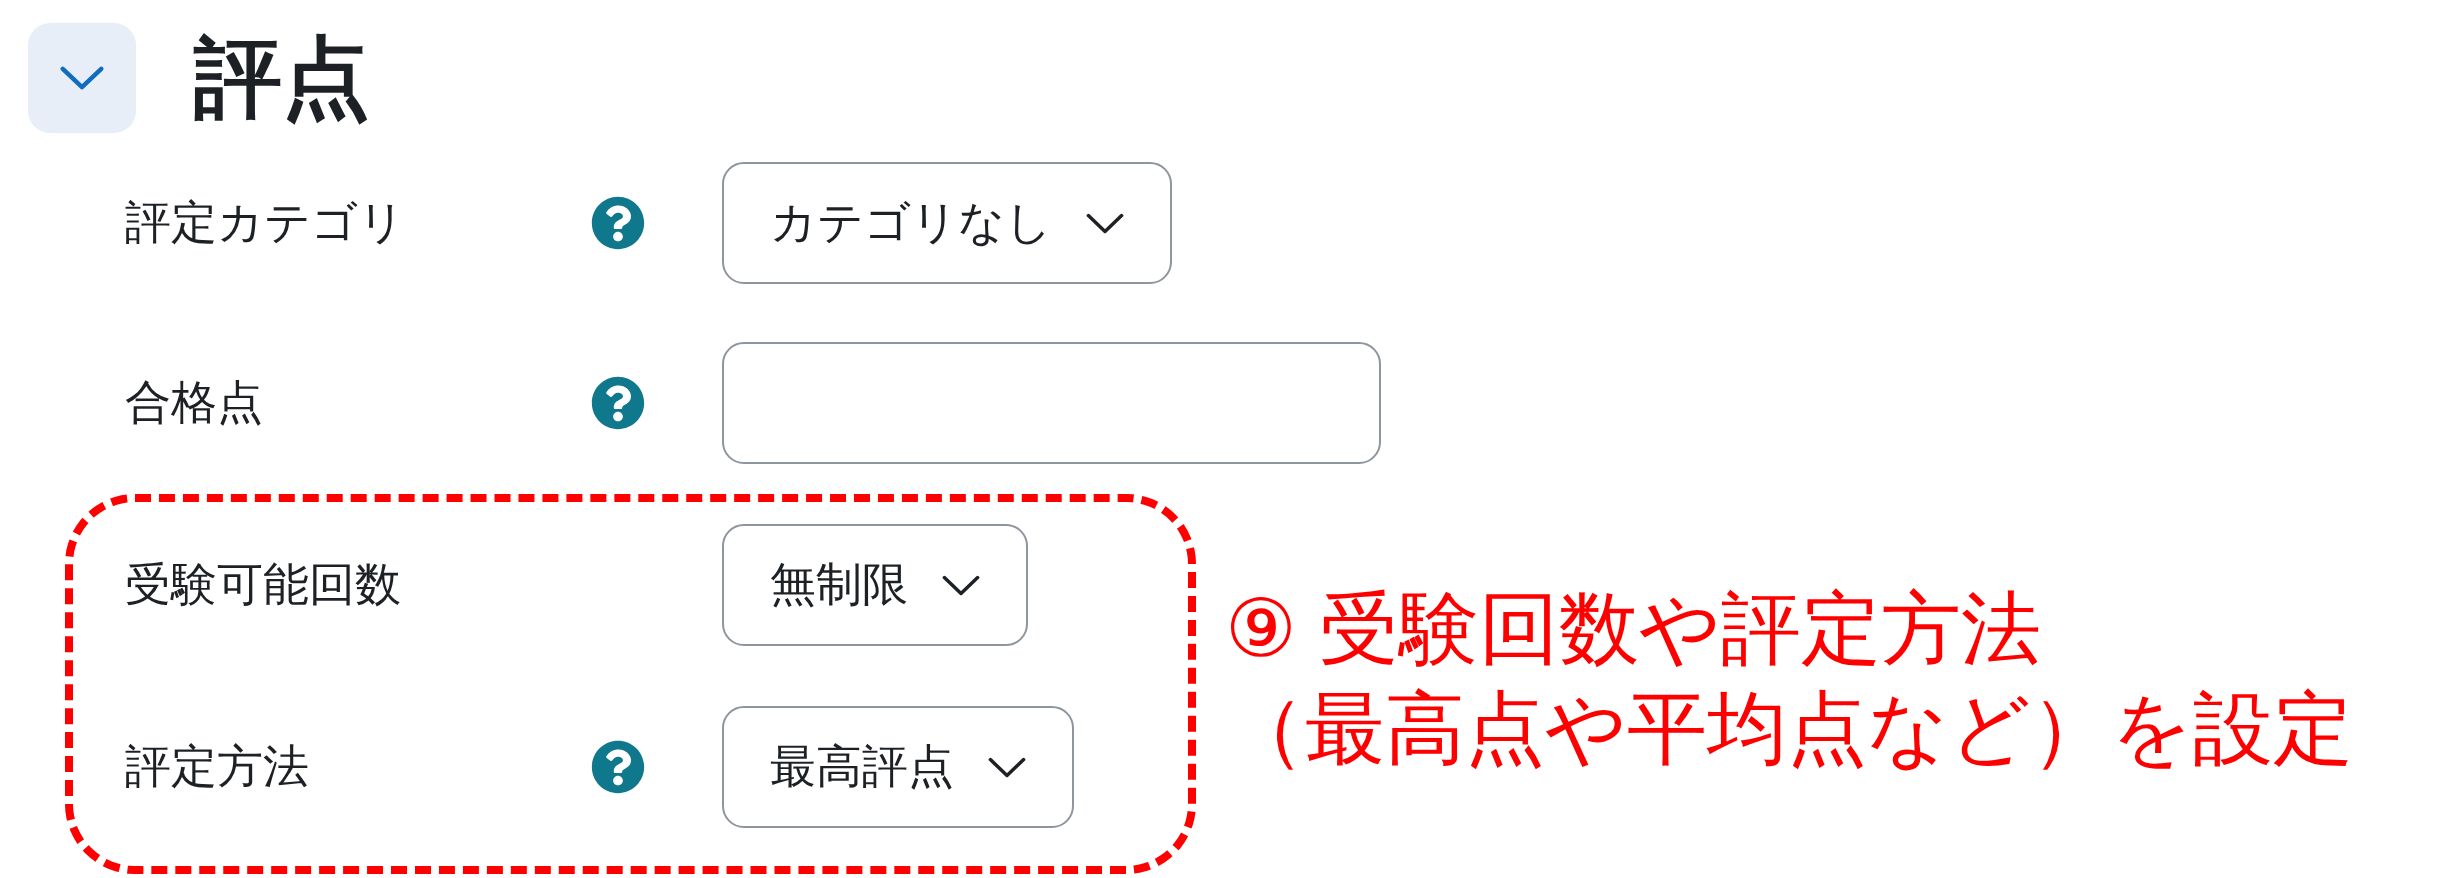  What do you see at coordinates (282, 78) in the screenshot?
I see `section-title: 評点` at bounding box center [282, 78].